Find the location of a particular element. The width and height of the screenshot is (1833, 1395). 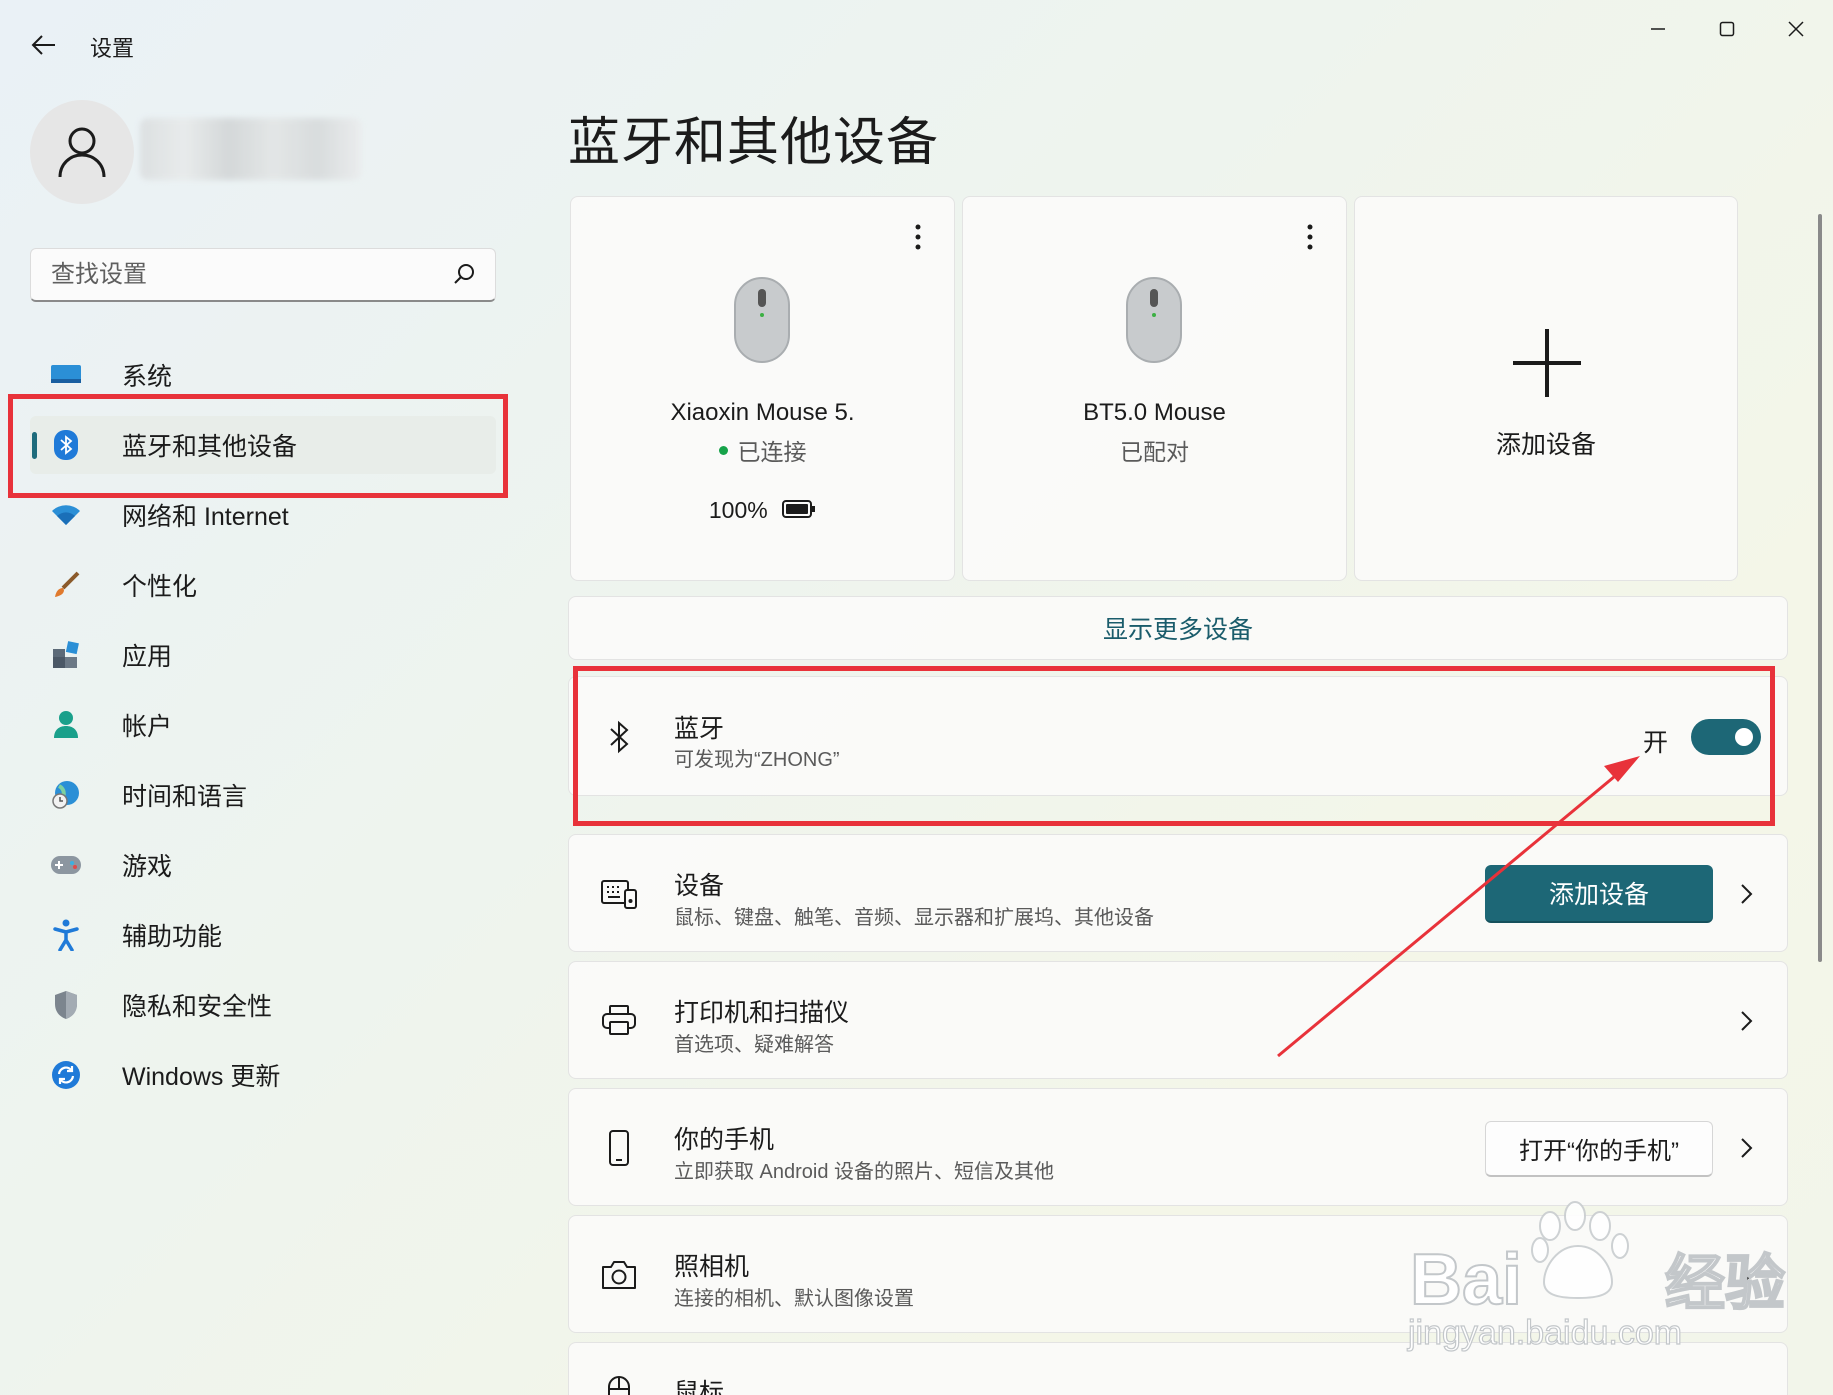

row-title: 鼠标 is located at coordinates (699, 1387).